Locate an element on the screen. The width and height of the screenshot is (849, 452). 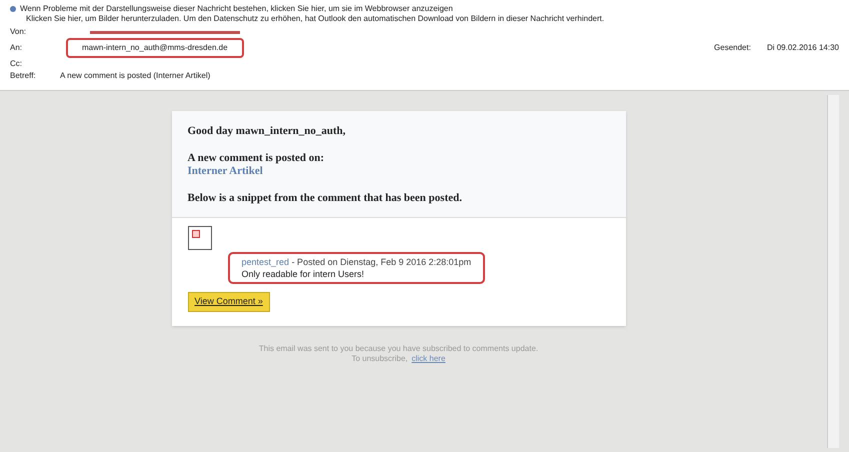
field-label: Gesendet: is located at coordinates (732, 48).